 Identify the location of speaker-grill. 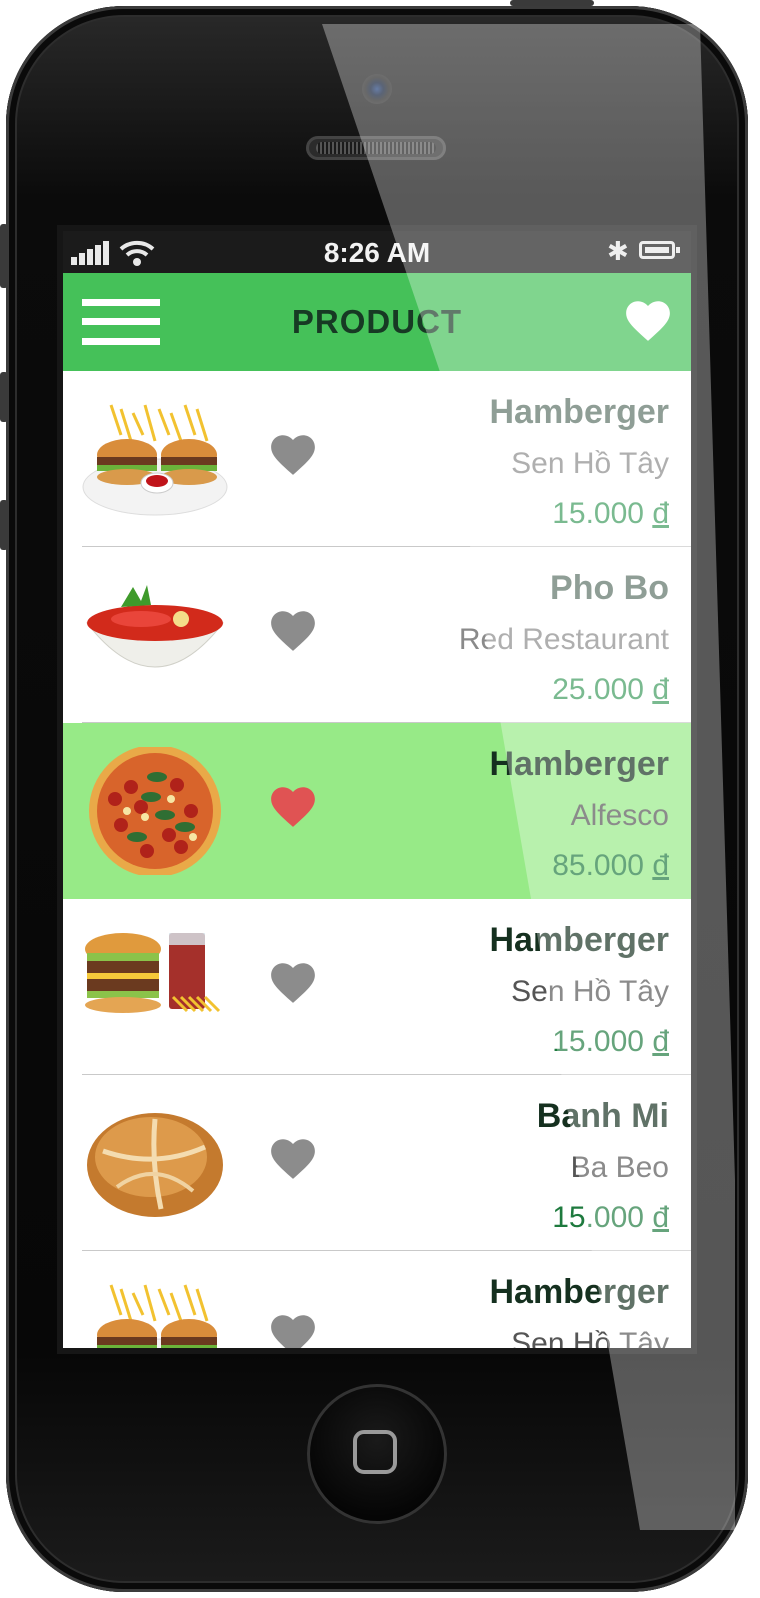
(376, 148).